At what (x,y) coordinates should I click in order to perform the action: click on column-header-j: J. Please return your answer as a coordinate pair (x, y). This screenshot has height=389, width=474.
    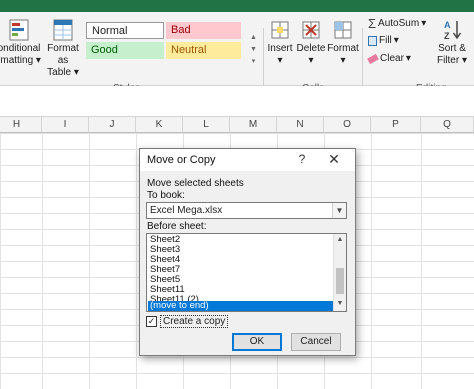
    Looking at the image, I should click on (112, 125).